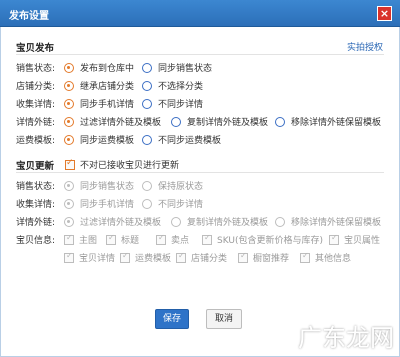 The width and height of the screenshot is (400, 357). Describe the element at coordinates (172, 203) in the screenshot. I see `radio-update-no-sync-detail: 不同步详情` at that location.